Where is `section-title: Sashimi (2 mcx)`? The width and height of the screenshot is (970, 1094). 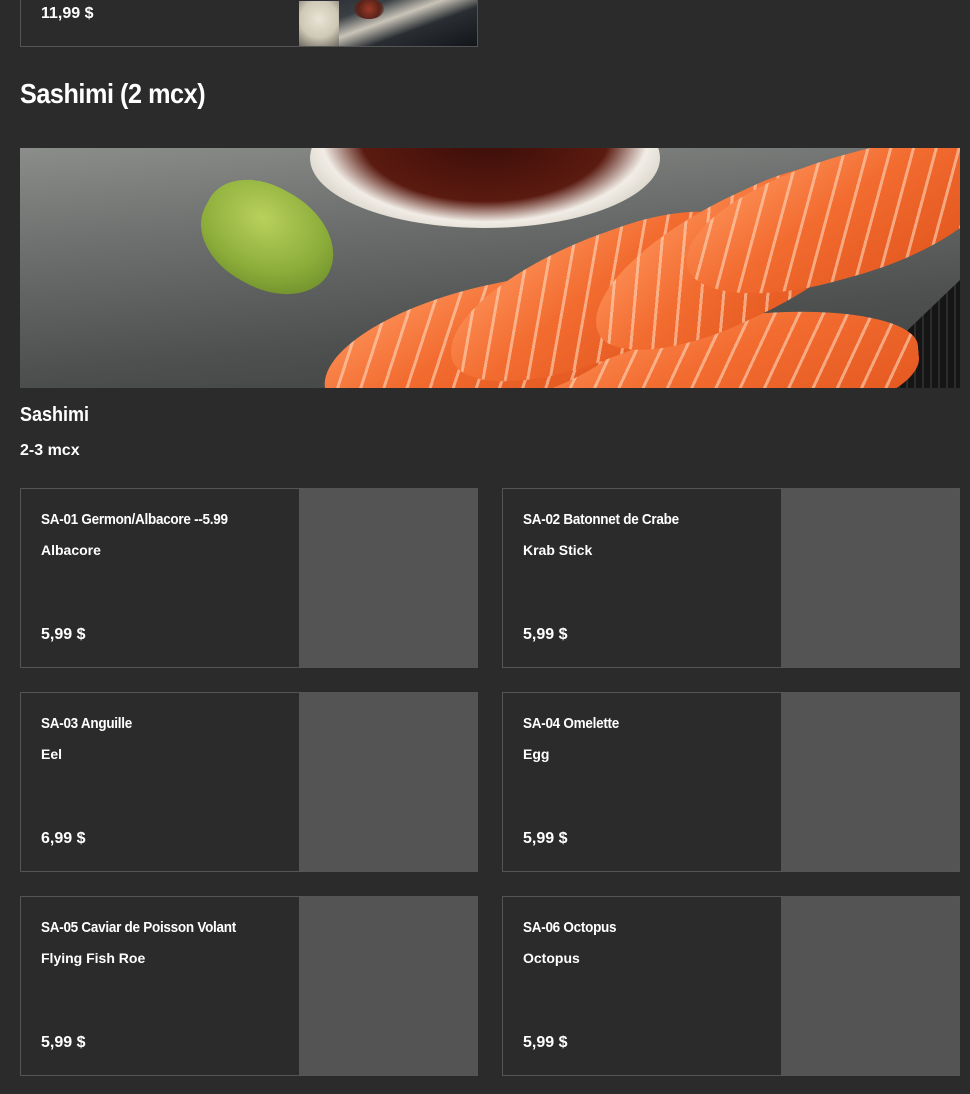 section-title: Sashimi (2 mcx) is located at coordinates (113, 93).